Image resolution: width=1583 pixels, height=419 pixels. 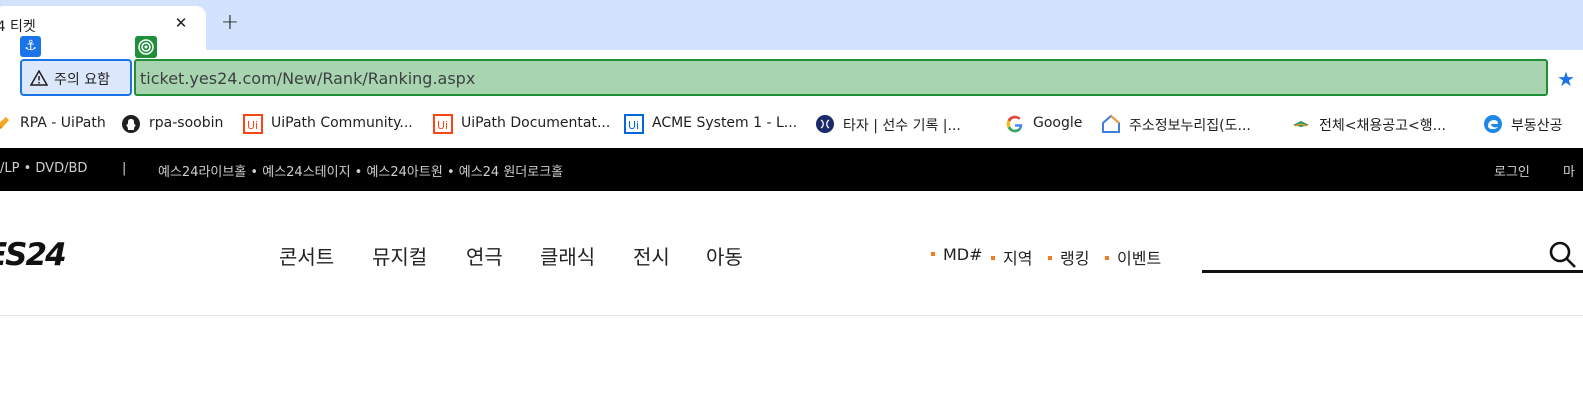 I want to click on address-bar: ticket.yes24.com/New/Rank/Ranking.aspx, so click(x=841, y=77).